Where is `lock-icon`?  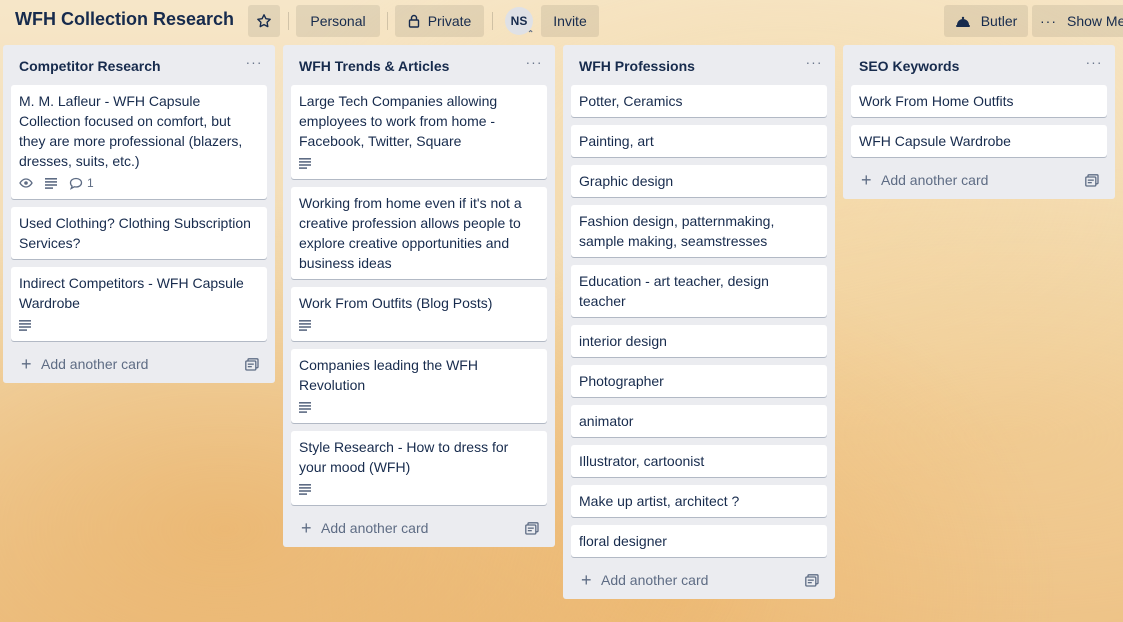
lock-icon is located at coordinates (414, 21).